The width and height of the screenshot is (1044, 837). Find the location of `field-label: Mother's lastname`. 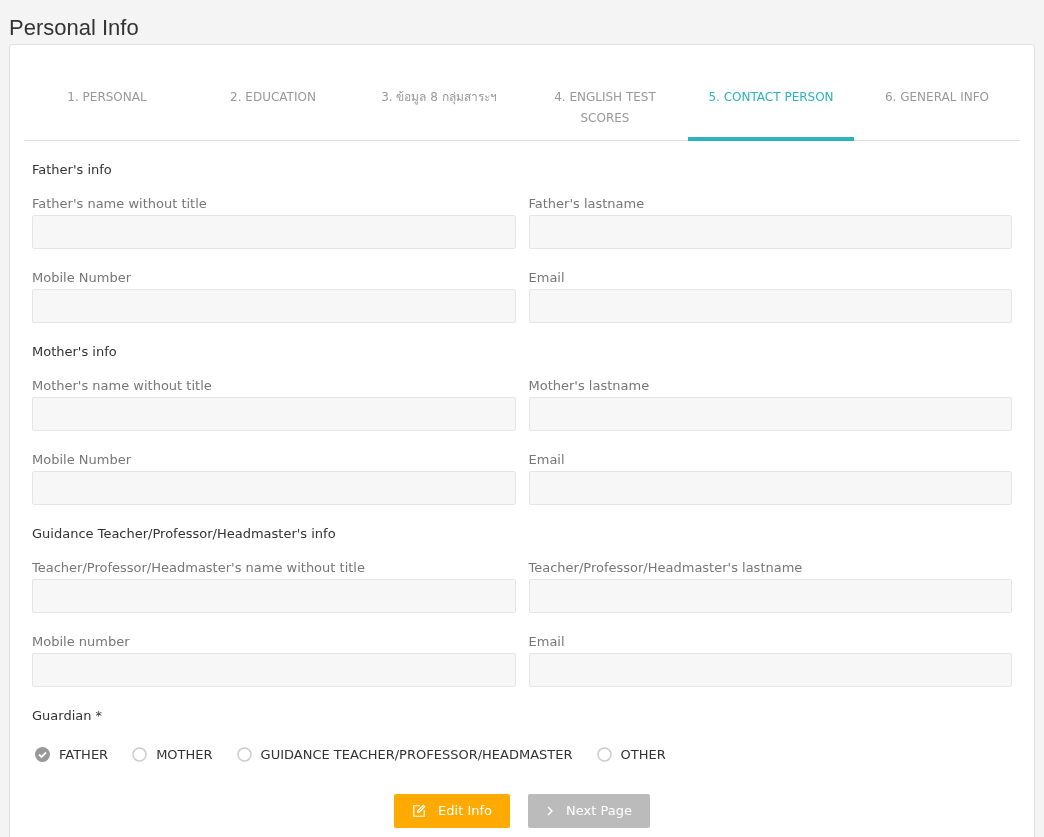

field-label: Mother's lastname is located at coordinates (589, 386).